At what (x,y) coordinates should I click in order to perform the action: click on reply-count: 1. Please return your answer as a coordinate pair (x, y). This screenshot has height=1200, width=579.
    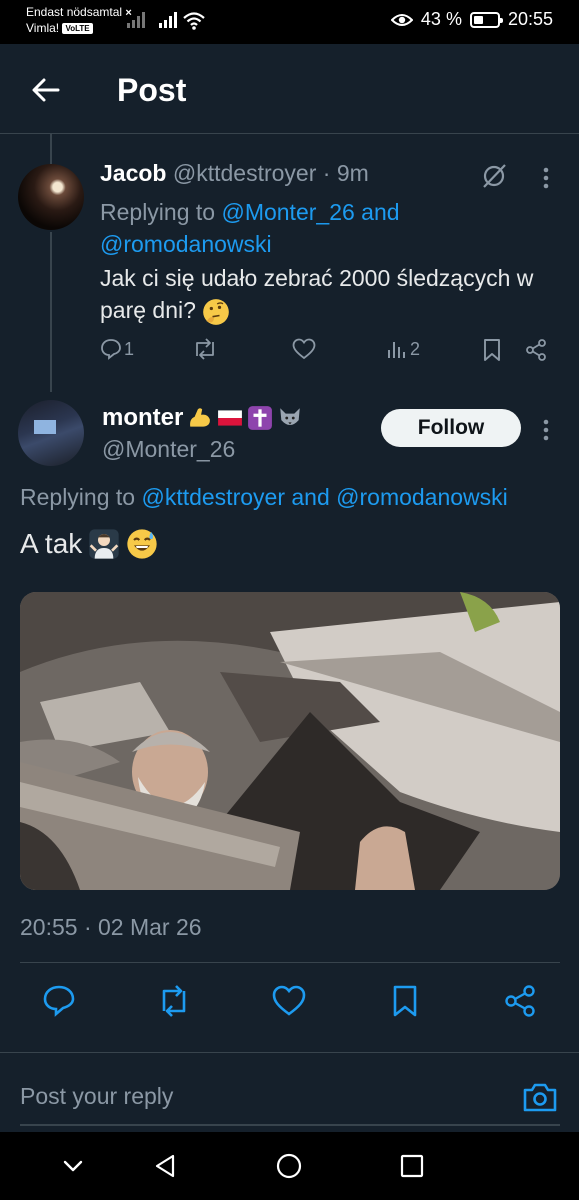
    Looking at the image, I should click on (129, 348).